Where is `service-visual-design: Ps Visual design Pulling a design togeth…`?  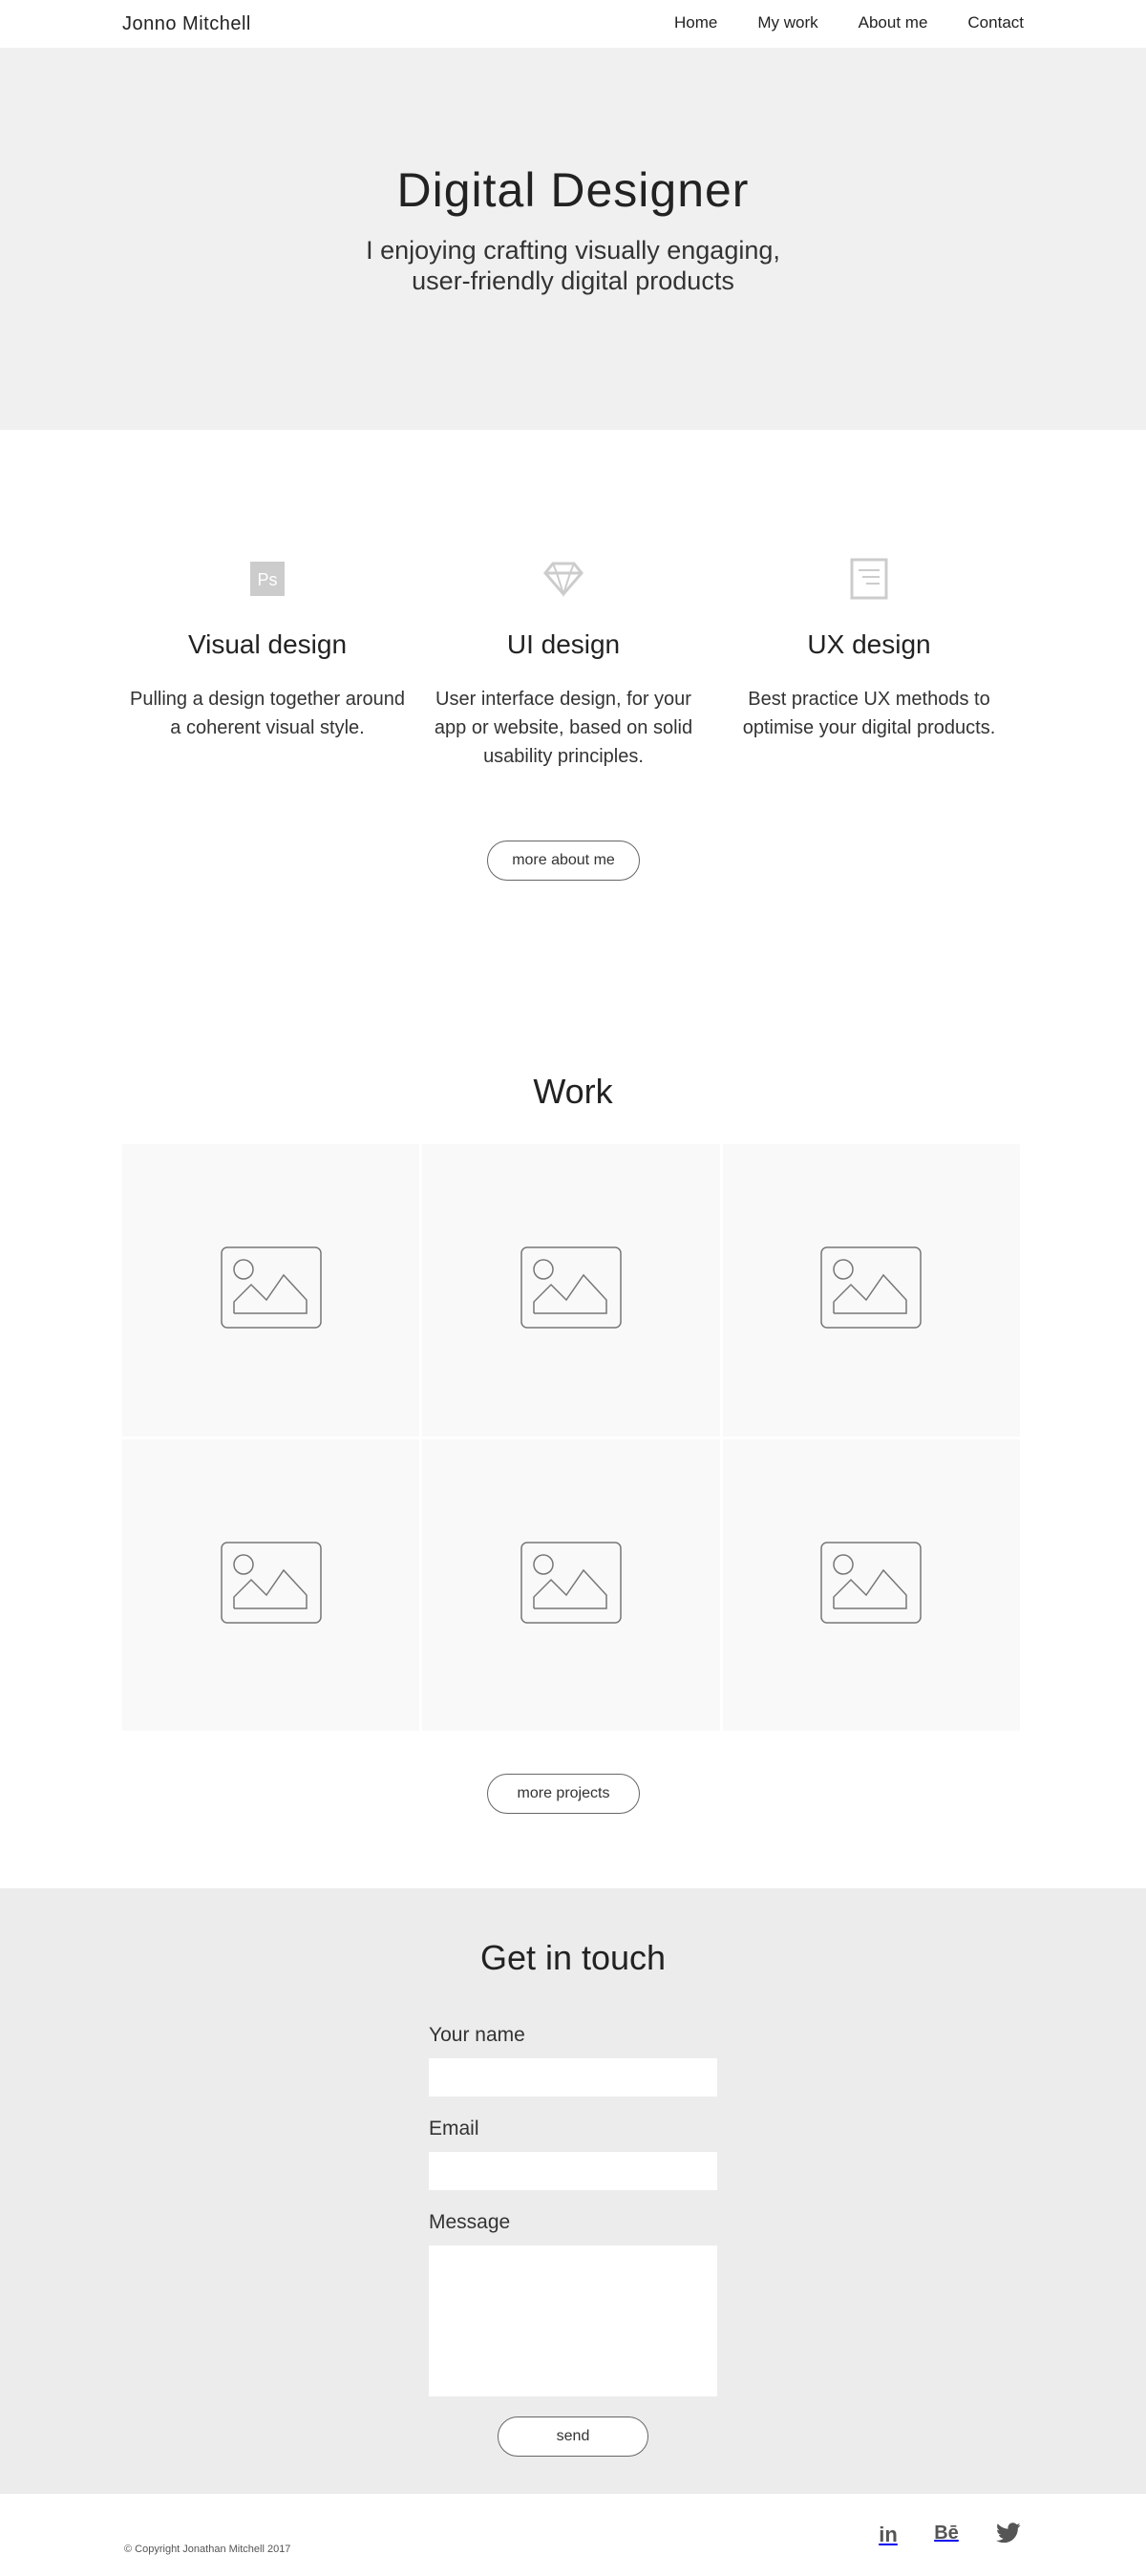 service-visual-design: Ps Visual design Pulling a design togeth… is located at coordinates (267, 650).